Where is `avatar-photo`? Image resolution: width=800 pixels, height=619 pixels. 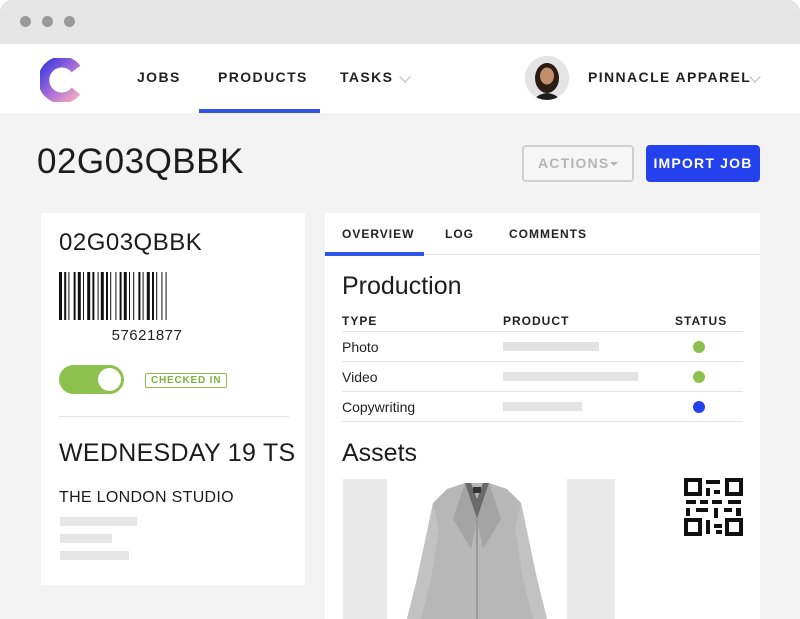 avatar-photo is located at coordinates (547, 78).